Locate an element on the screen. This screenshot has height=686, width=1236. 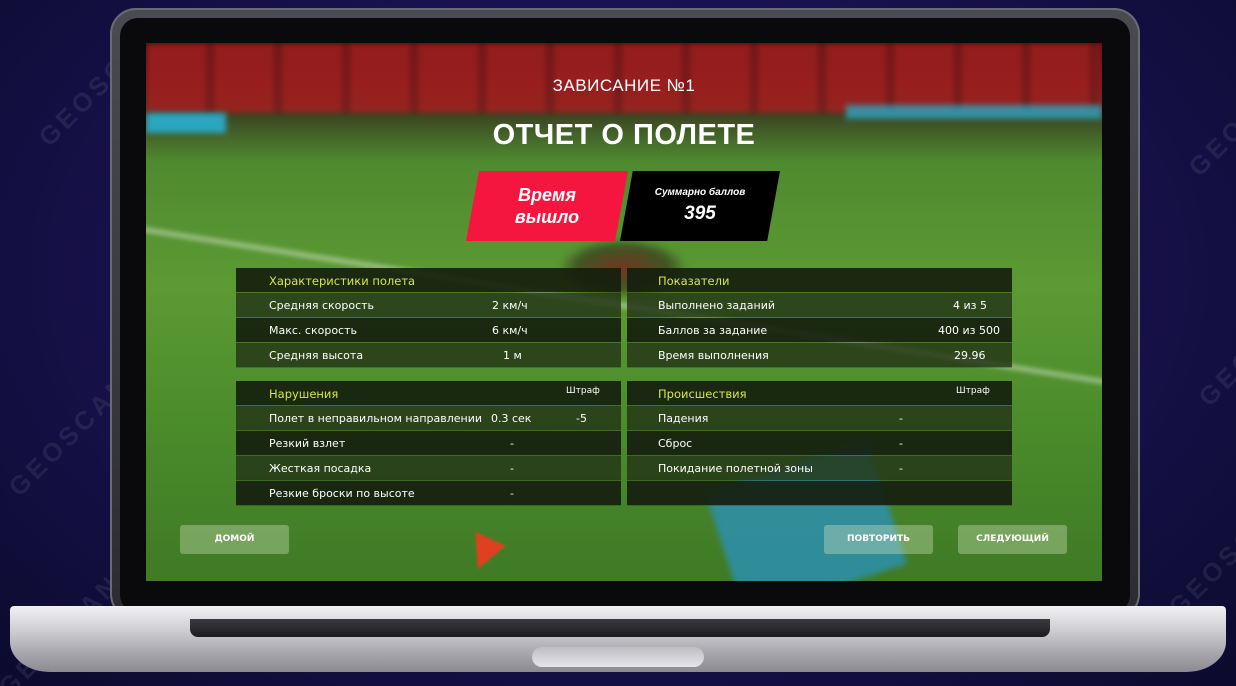
table-row: Макс. скорость 6 км/ч is located at coordinates (428, 330).